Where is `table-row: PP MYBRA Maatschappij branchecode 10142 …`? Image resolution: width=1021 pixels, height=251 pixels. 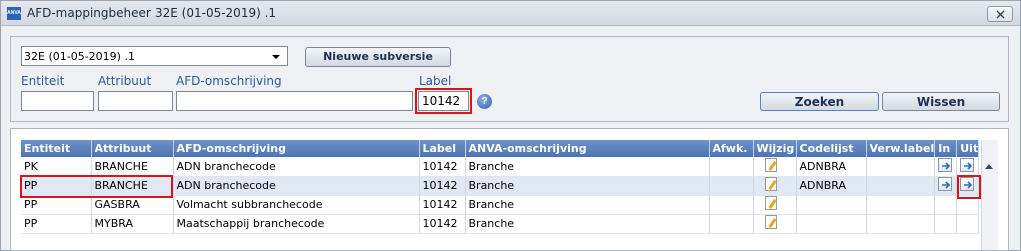 table-row: PP MYBRA Maatschappij branchecode 10142 … is located at coordinates (500, 224).